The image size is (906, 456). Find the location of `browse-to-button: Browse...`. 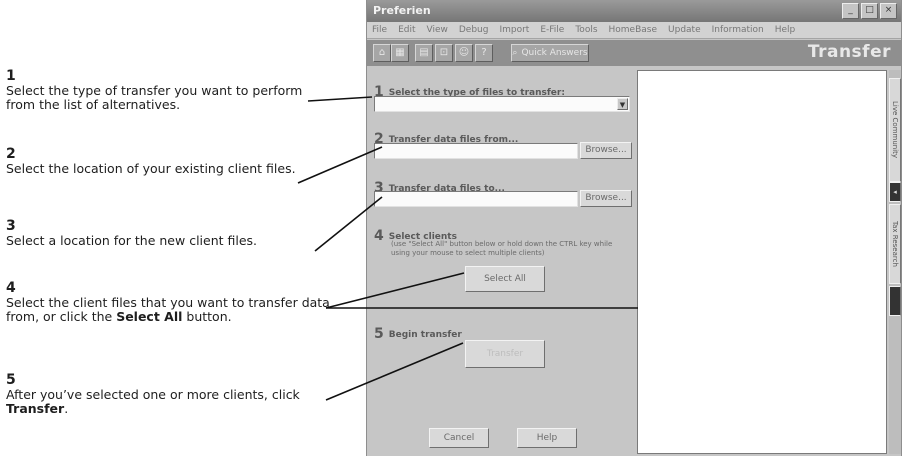

browse-to-button: Browse... is located at coordinates (606, 198).